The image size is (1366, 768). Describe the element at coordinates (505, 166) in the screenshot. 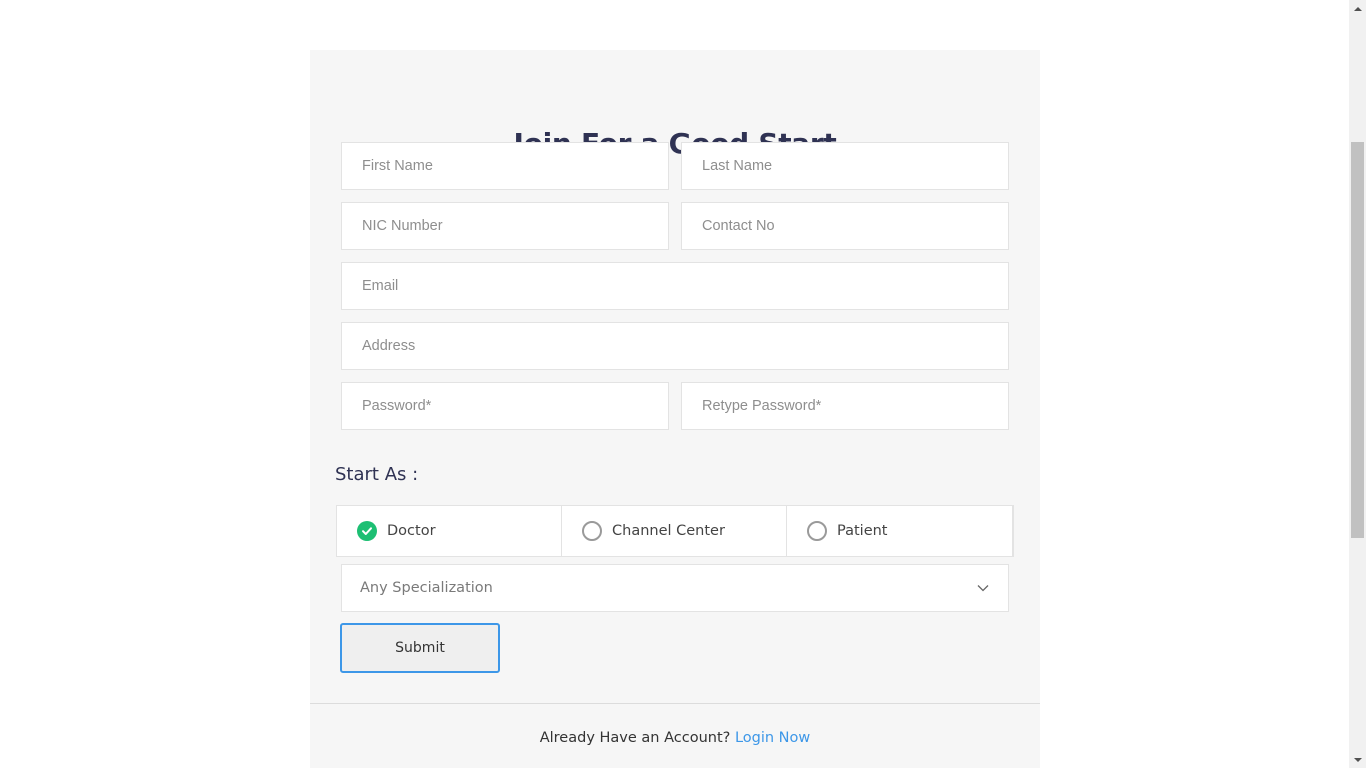

I see `first-name-input` at that location.